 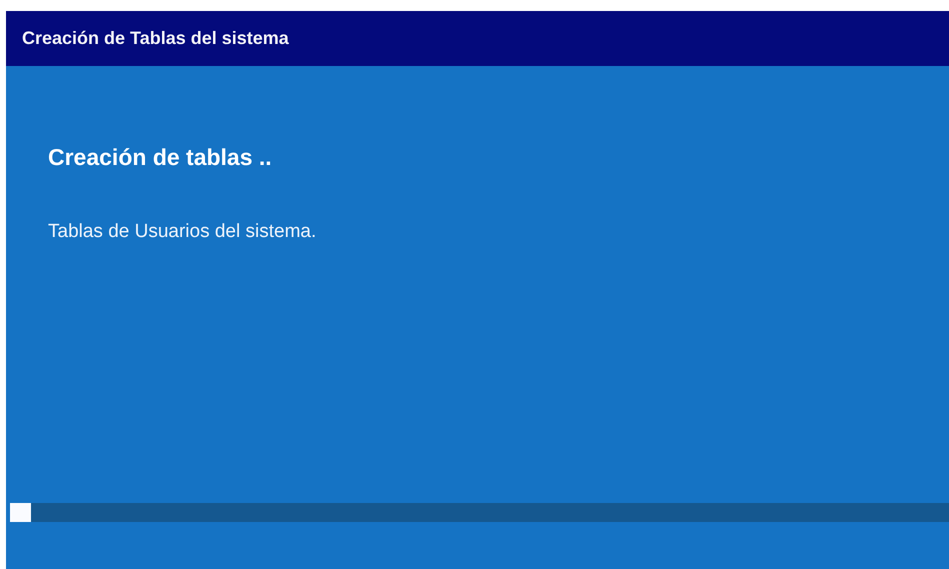 I want to click on status-message: Tablas de Usuarios del sistema., so click(x=183, y=232).